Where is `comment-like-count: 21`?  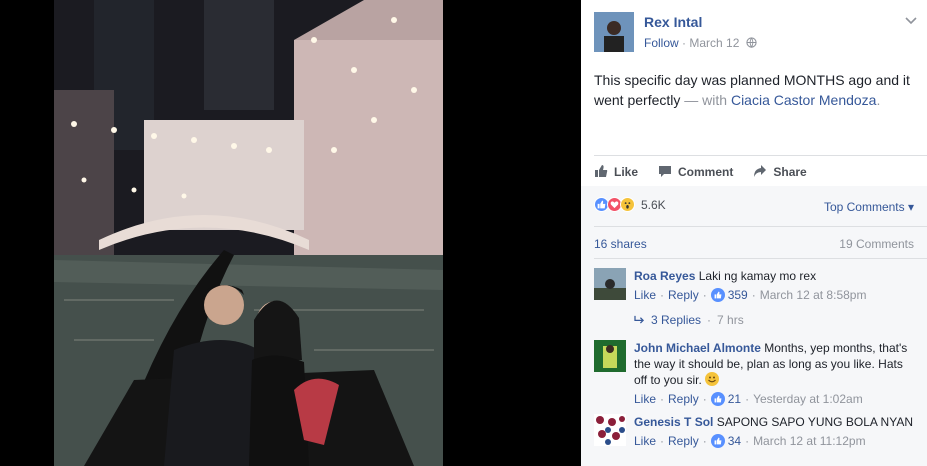
comment-like-count: 21 is located at coordinates (734, 399).